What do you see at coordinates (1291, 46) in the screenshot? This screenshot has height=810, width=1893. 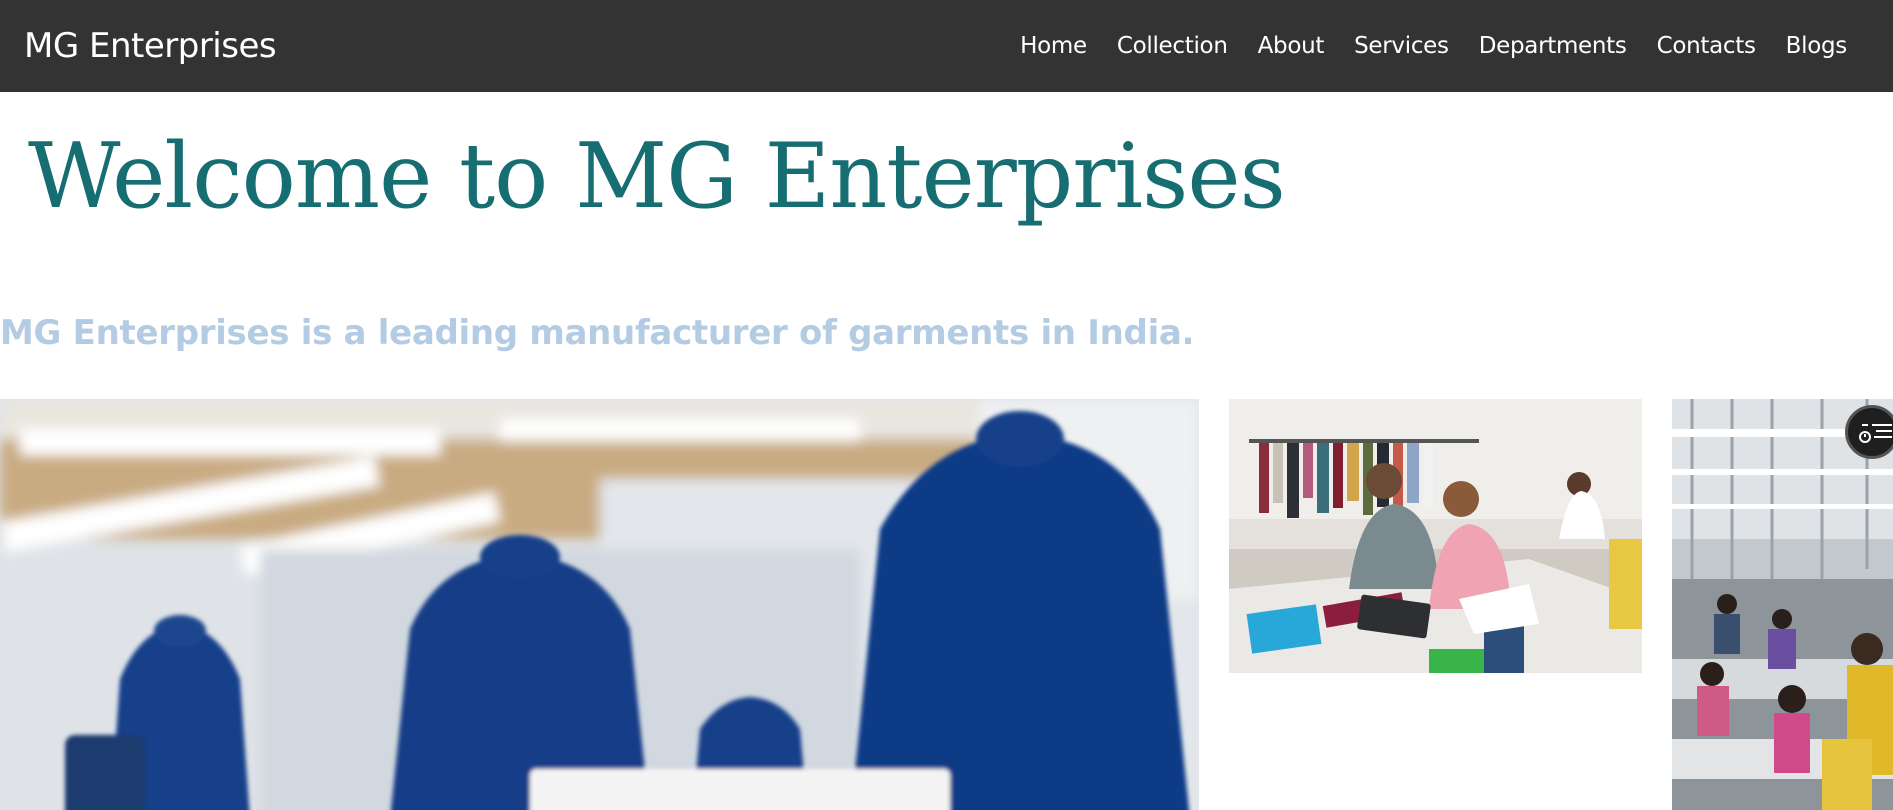 I see `nav-link-about: About` at bounding box center [1291, 46].